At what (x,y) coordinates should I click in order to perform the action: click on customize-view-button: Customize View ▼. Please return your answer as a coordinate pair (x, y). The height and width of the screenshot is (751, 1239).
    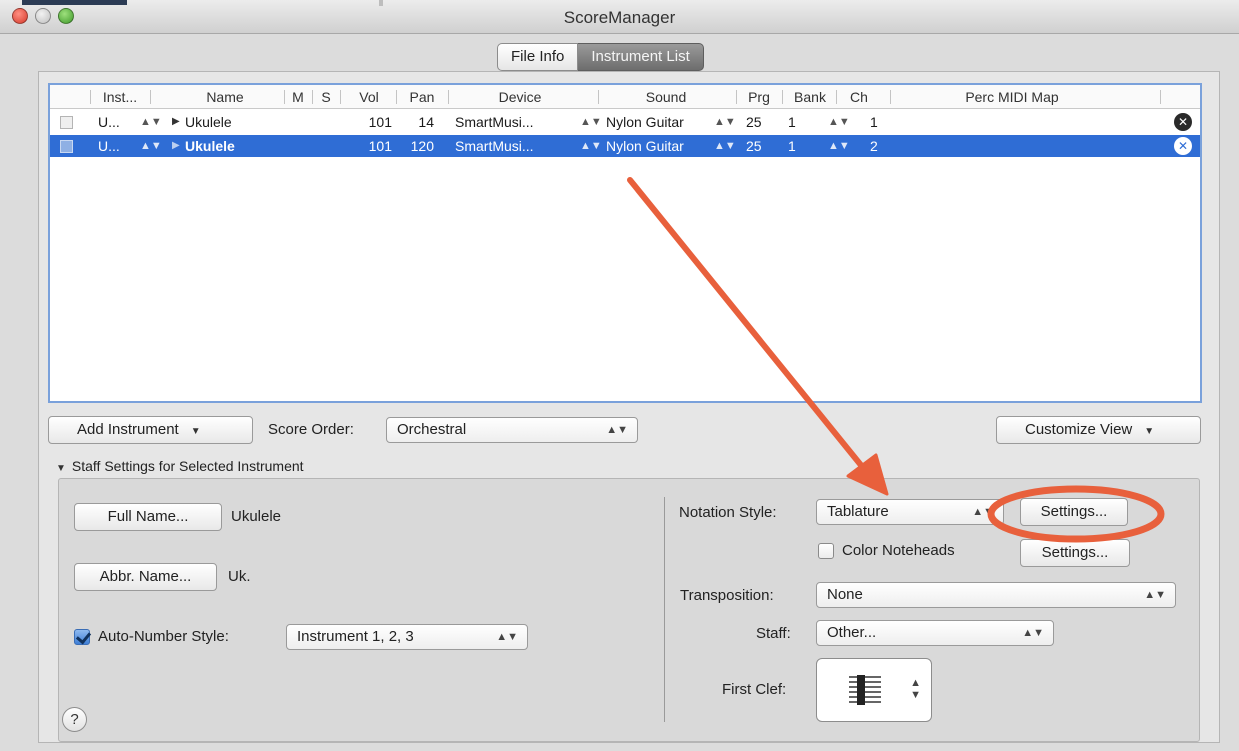
    Looking at the image, I should click on (1098, 430).